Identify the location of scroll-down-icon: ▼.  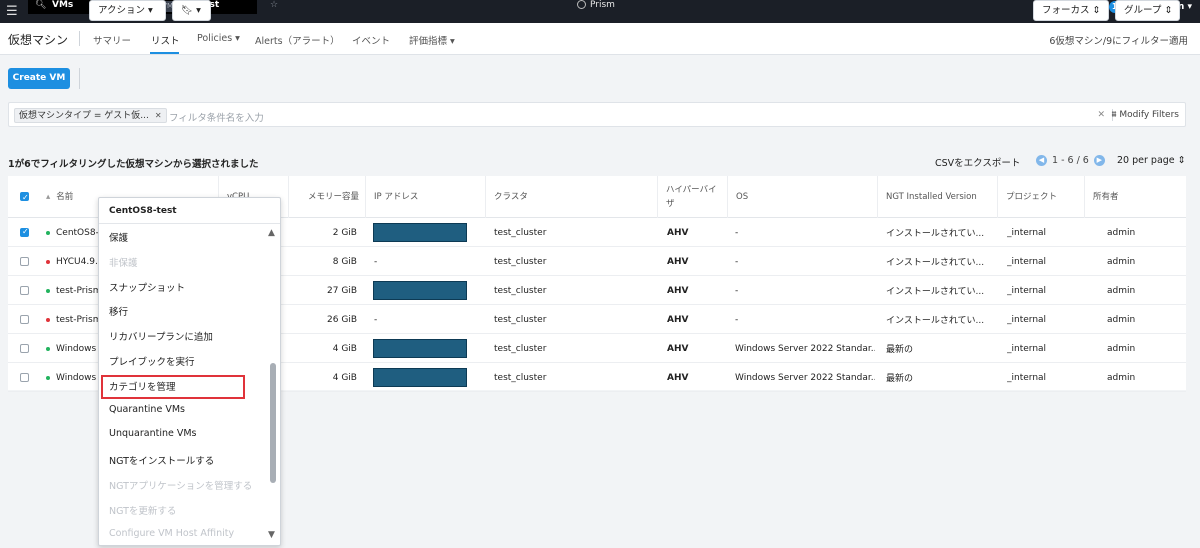
(271, 535).